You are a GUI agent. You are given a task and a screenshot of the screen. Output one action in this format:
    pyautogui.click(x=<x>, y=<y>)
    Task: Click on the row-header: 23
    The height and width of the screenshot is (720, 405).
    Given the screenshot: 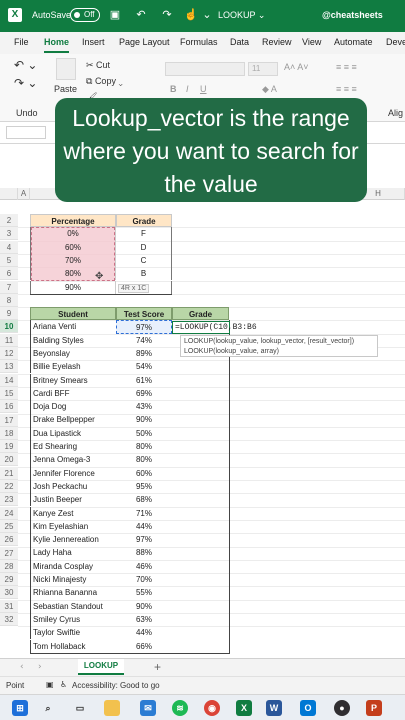 What is the action you would take?
    pyautogui.click(x=9, y=500)
    